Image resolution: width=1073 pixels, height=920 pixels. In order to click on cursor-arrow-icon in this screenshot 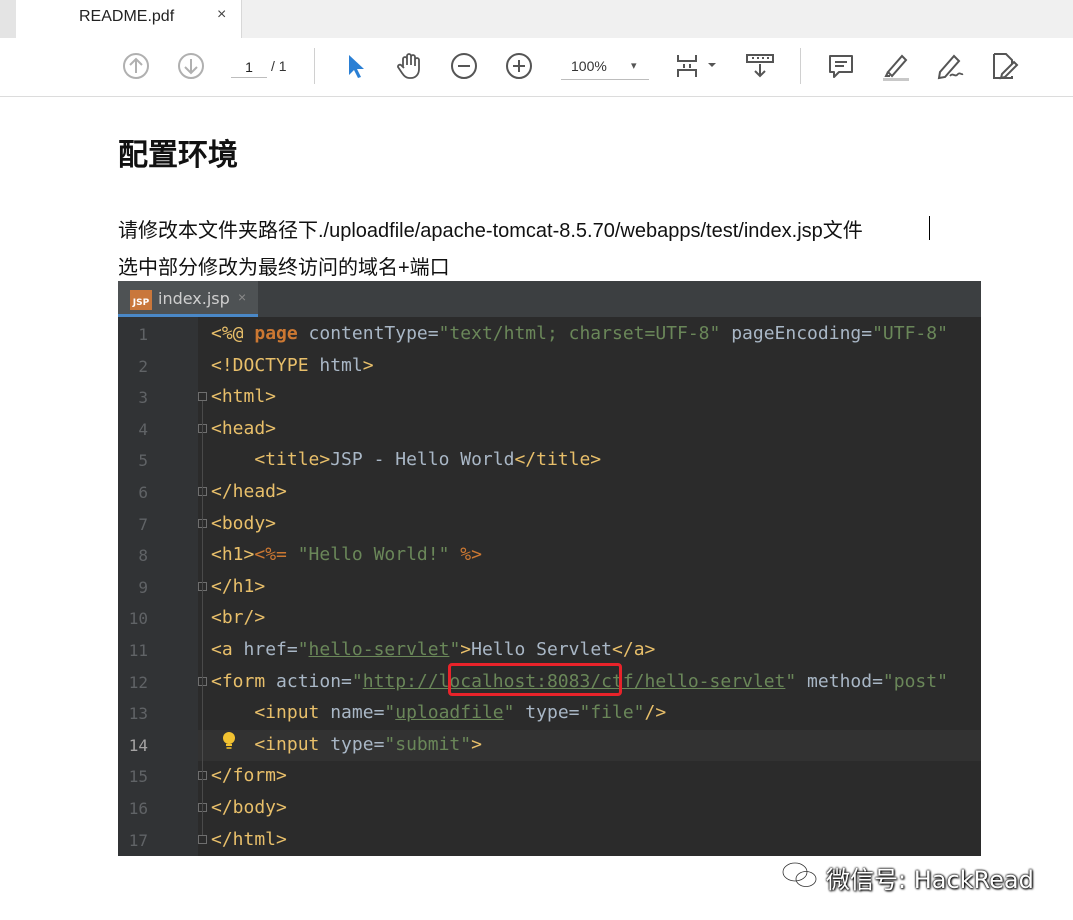, I will do `click(356, 66)`.